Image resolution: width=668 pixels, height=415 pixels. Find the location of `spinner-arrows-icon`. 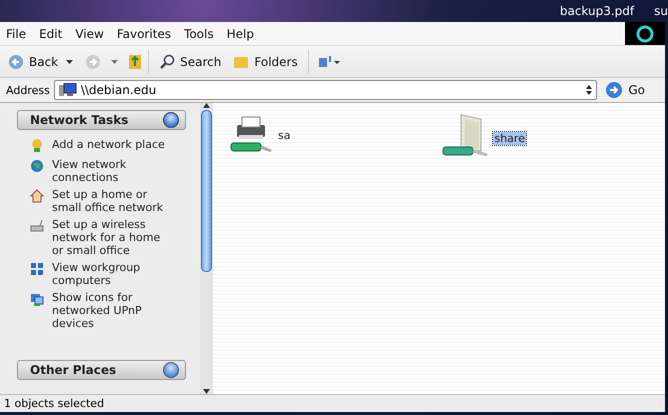

spinner-arrows-icon is located at coordinates (589, 90).